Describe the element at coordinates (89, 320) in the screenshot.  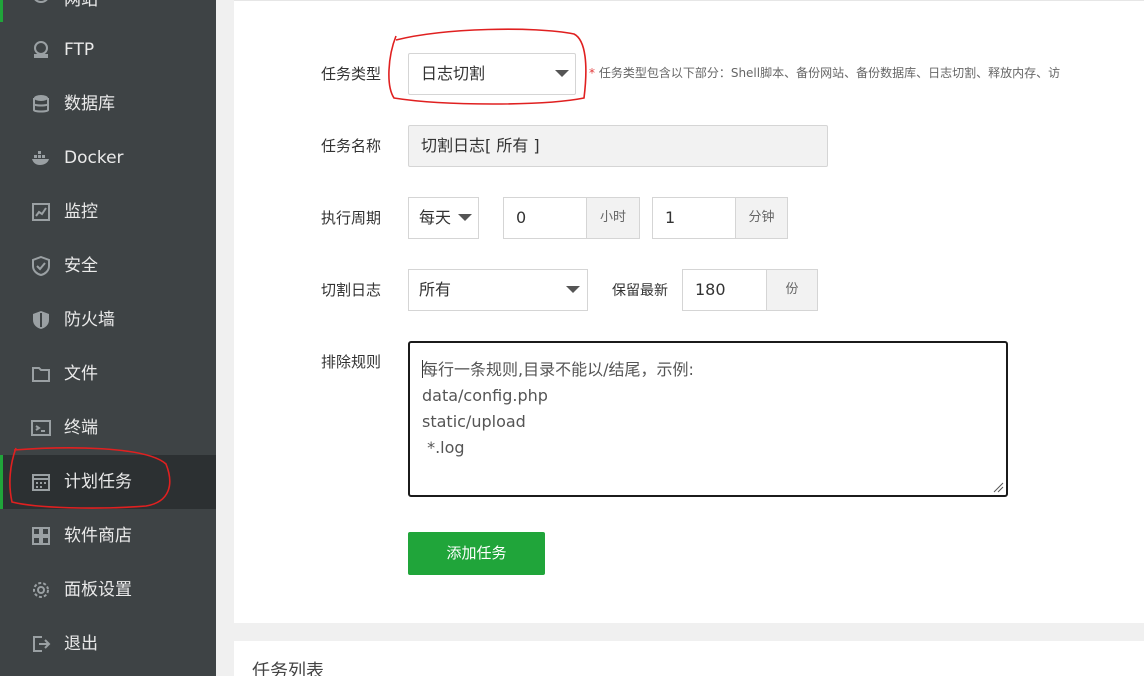
I see `sidebar-item-label: 防火墙` at that location.